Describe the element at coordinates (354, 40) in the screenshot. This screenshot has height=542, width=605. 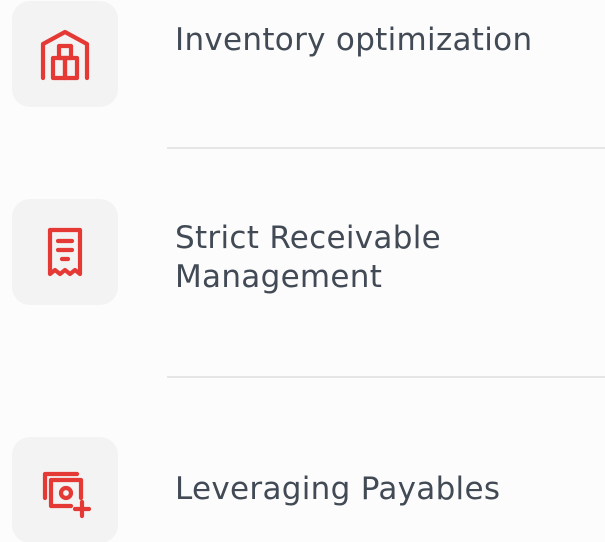
I see `feature-title: Inventory optimization` at that location.